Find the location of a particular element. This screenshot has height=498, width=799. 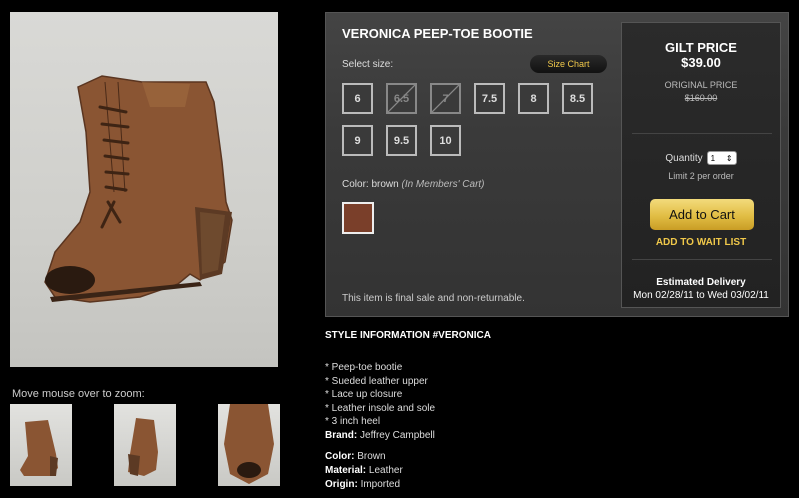

gilt-price-label: GILT PRICE is located at coordinates (701, 47).